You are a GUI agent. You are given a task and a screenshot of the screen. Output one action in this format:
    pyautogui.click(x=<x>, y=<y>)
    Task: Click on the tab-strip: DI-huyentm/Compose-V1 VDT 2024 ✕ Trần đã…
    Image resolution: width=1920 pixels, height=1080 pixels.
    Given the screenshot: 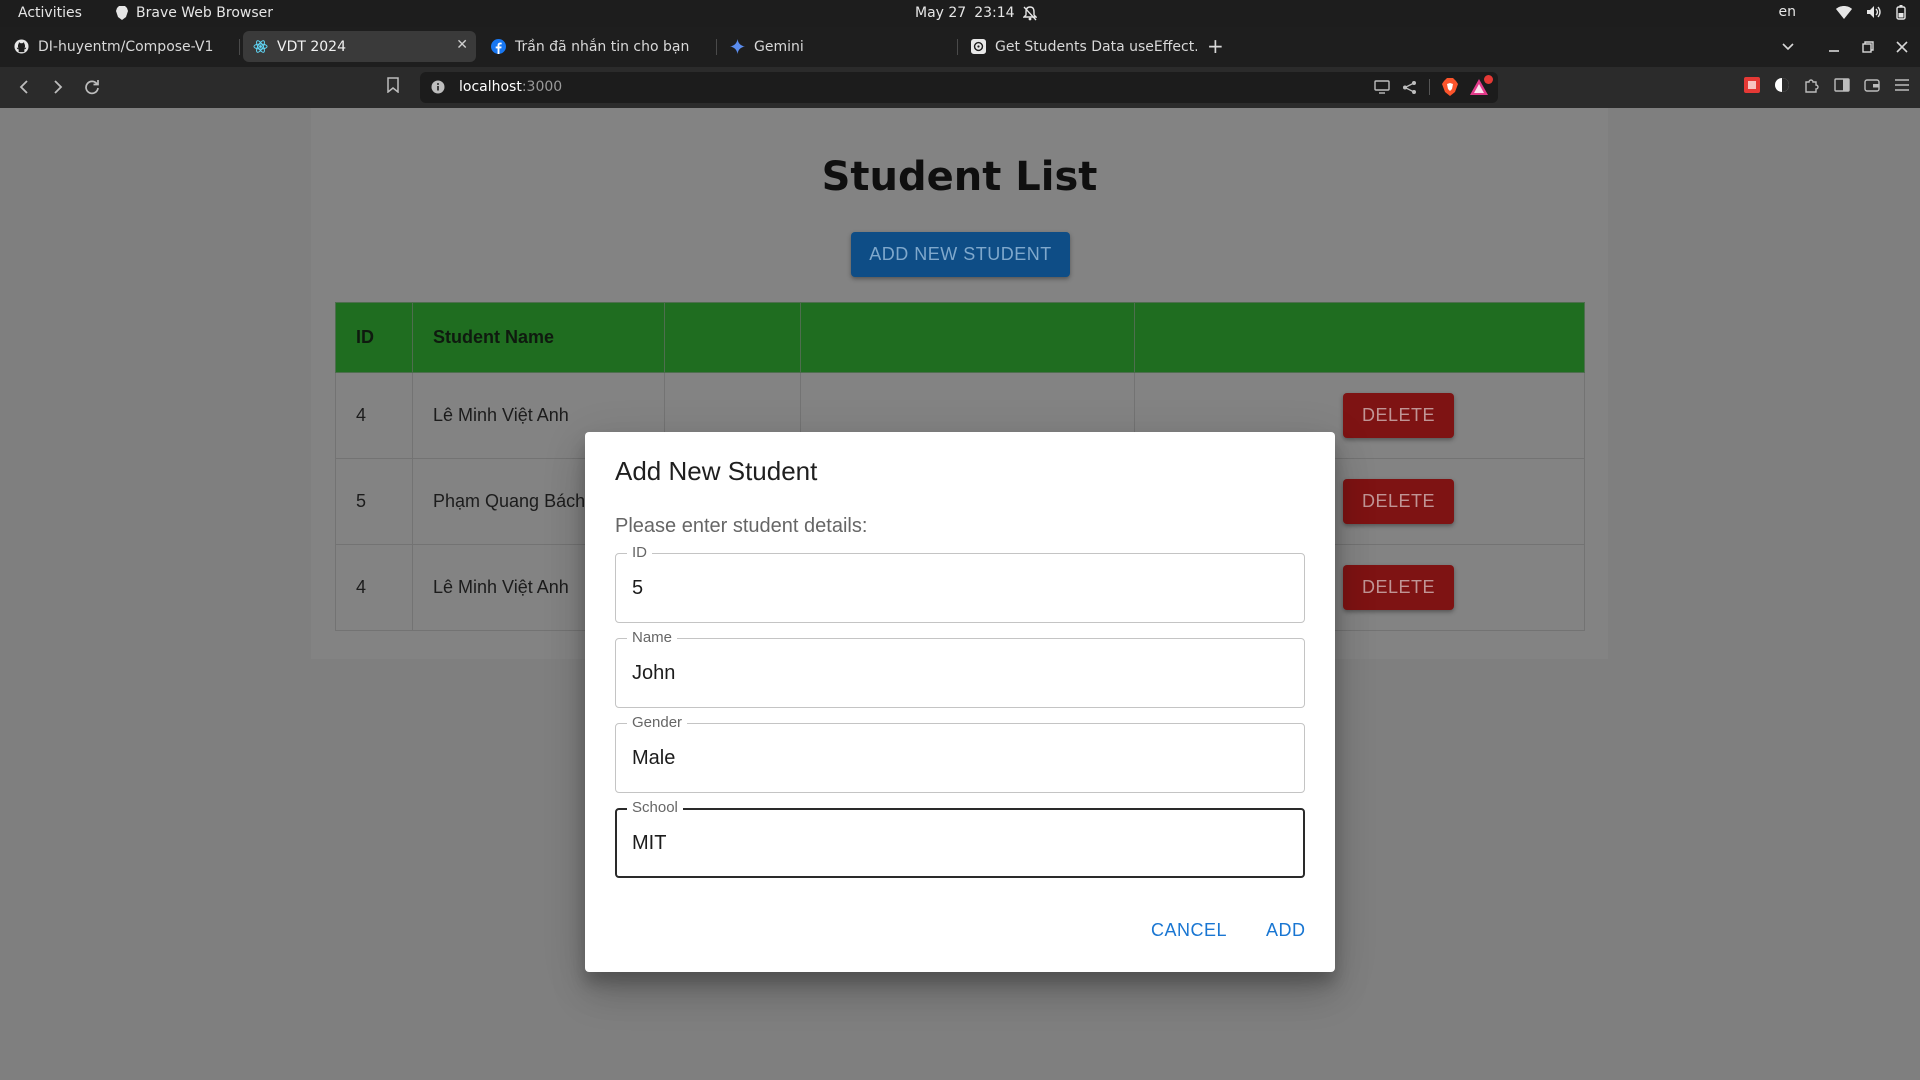 What is the action you would take?
    pyautogui.click(x=960, y=47)
    